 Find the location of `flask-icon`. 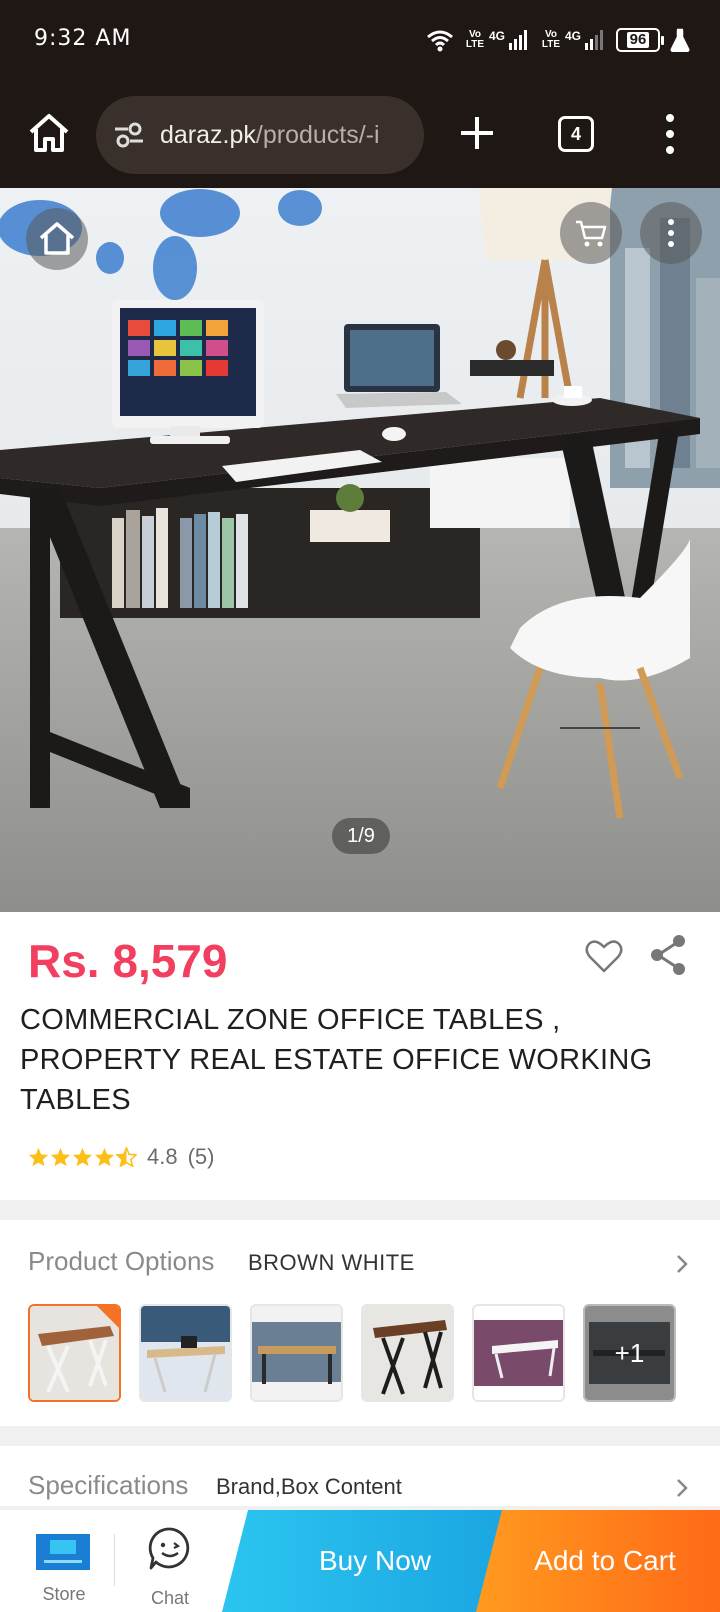

flask-icon is located at coordinates (680, 40).